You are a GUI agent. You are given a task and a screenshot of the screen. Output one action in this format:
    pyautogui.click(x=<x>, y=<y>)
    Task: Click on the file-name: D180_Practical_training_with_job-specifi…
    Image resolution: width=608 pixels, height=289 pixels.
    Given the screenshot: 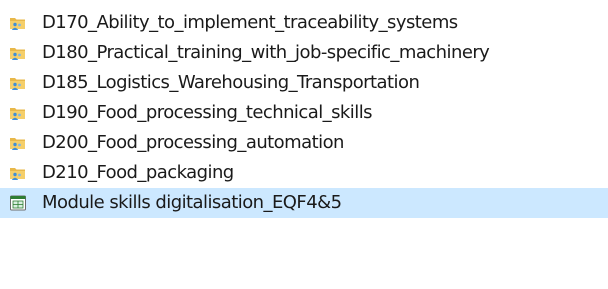 What is the action you would take?
    pyautogui.click(x=266, y=52)
    